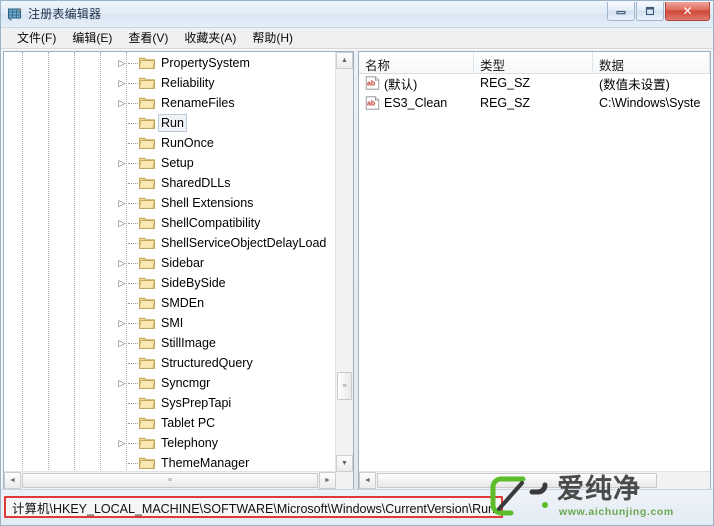 This screenshot has width=714, height=526. Describe the element at coordinates (651, 62) in the screenshot. I see `column-header-data: 数据` at that location.